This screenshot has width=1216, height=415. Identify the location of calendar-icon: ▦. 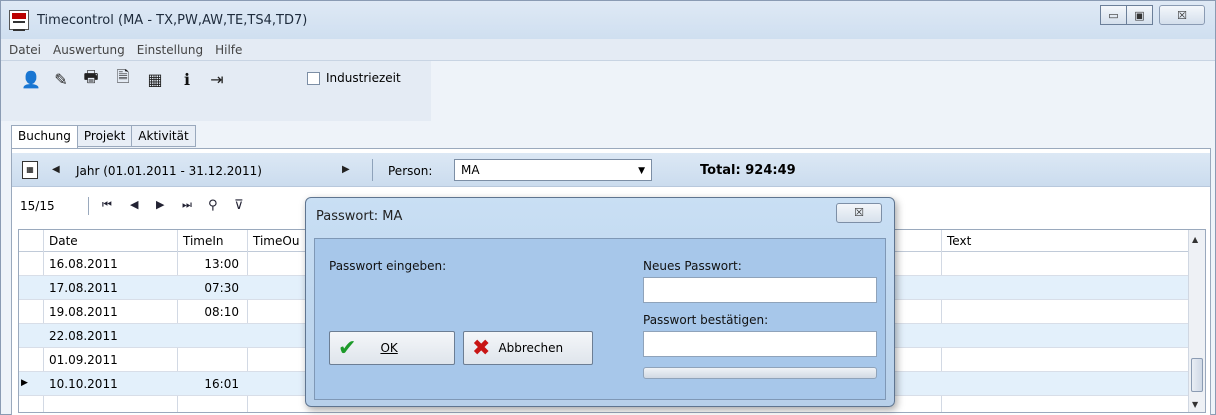
(30, 170).